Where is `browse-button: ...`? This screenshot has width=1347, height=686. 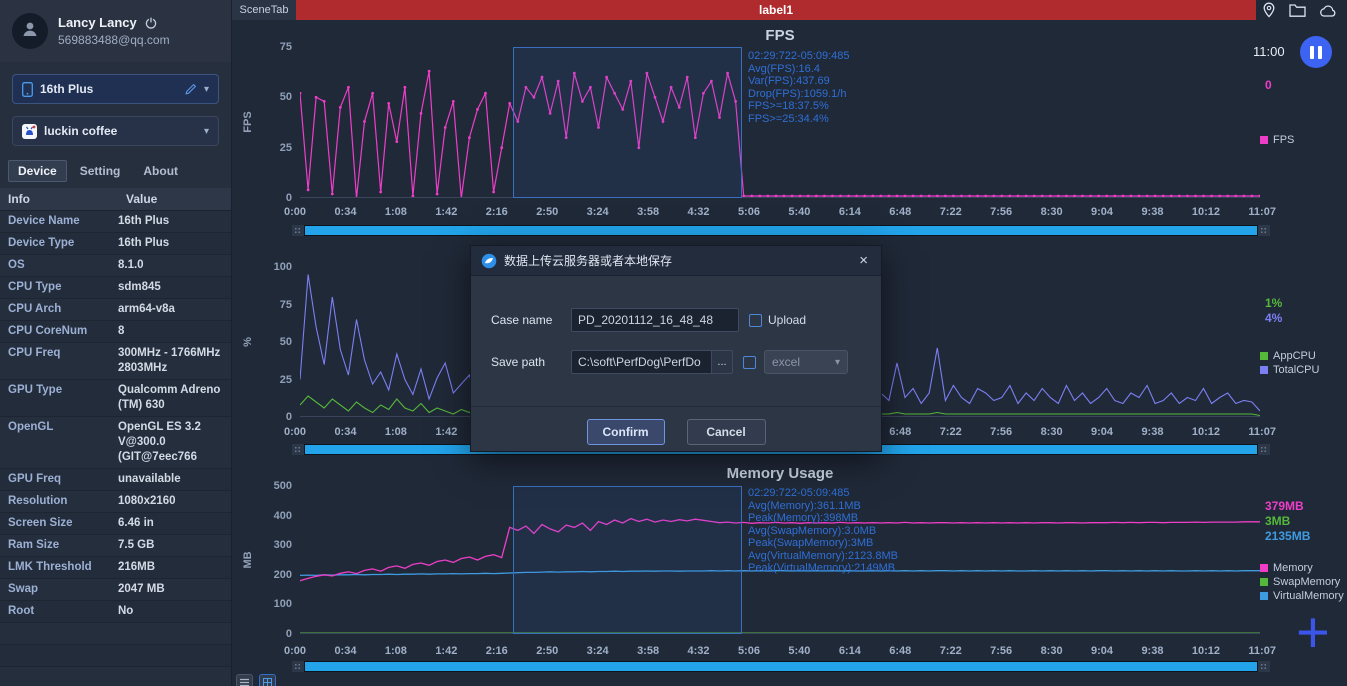 browse-button: ... is located at coordinates (722, 362).